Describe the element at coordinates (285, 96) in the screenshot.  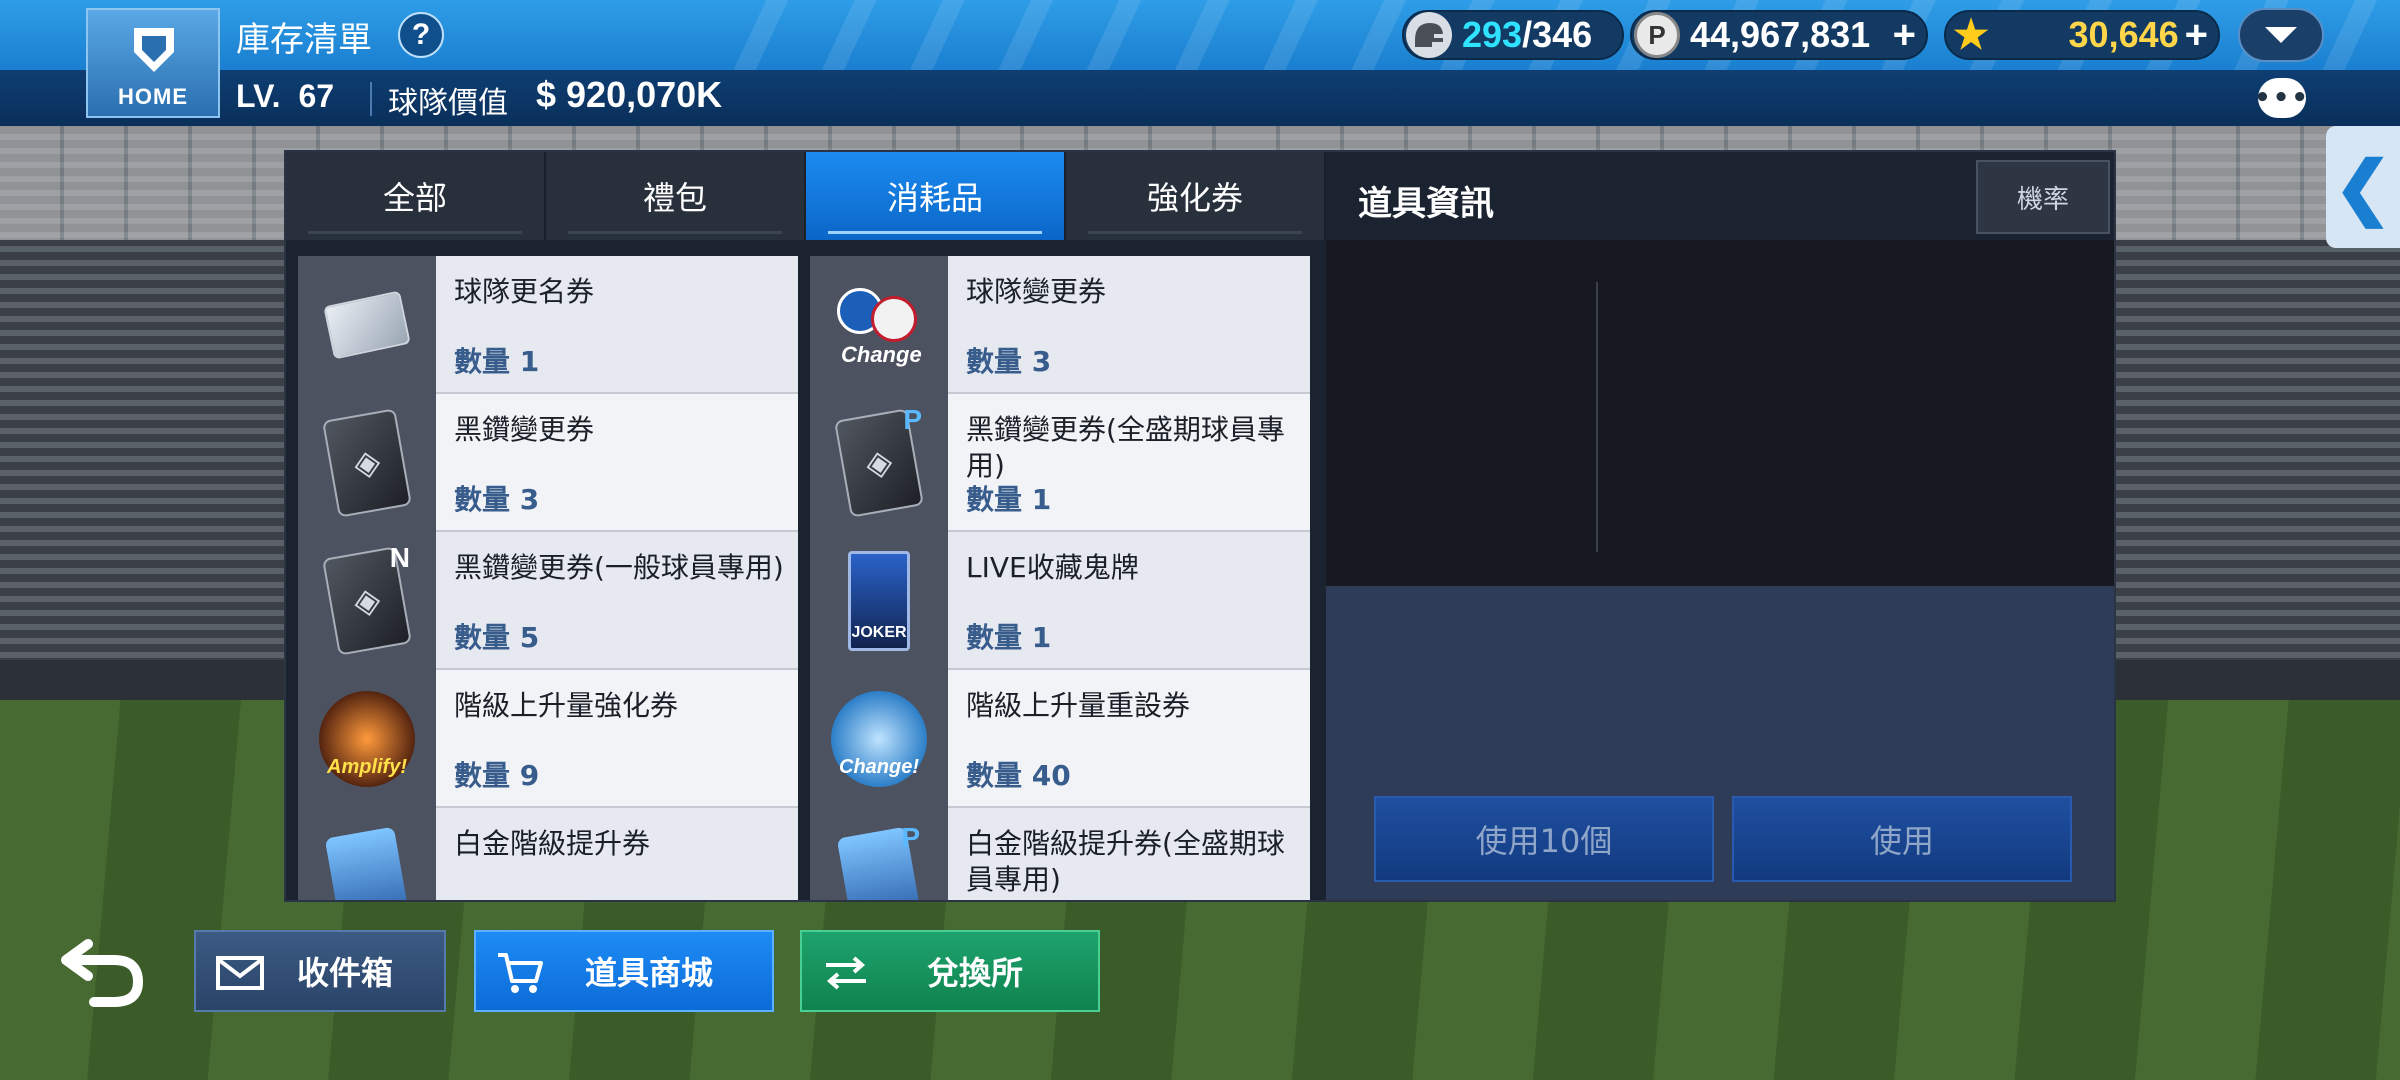
I see `level-display: LV. 67` at that location.